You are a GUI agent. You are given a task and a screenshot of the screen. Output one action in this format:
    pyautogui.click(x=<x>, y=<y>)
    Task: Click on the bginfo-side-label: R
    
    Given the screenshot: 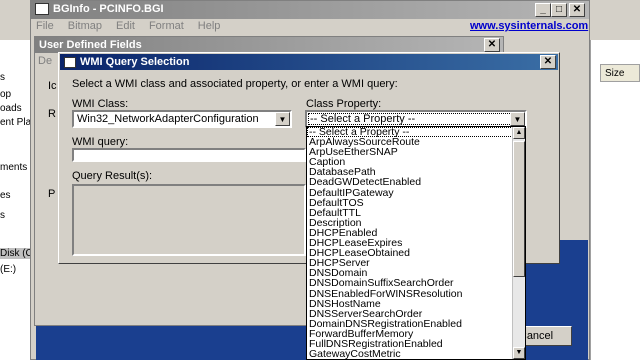 What is the action you would take?
    pyautogui.click(x=52, y=114)
    